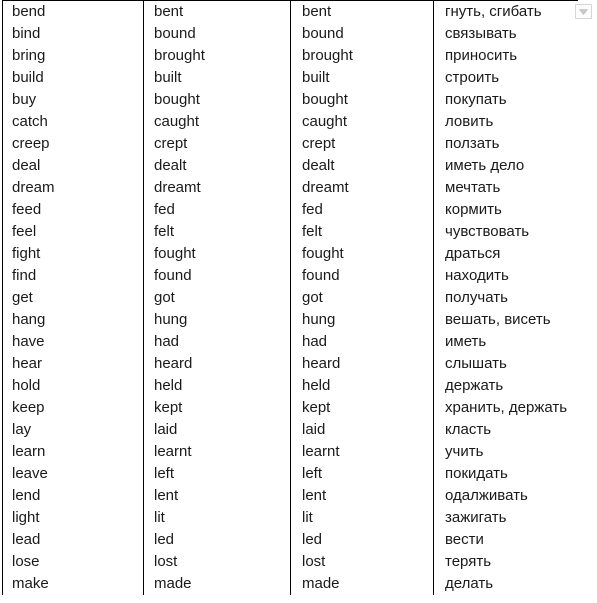 This screenshot has height=603, width=597. Describe the element at coordinates (505, 430) in the screenshot. I see `verb-cell-translation: класть` at that location.